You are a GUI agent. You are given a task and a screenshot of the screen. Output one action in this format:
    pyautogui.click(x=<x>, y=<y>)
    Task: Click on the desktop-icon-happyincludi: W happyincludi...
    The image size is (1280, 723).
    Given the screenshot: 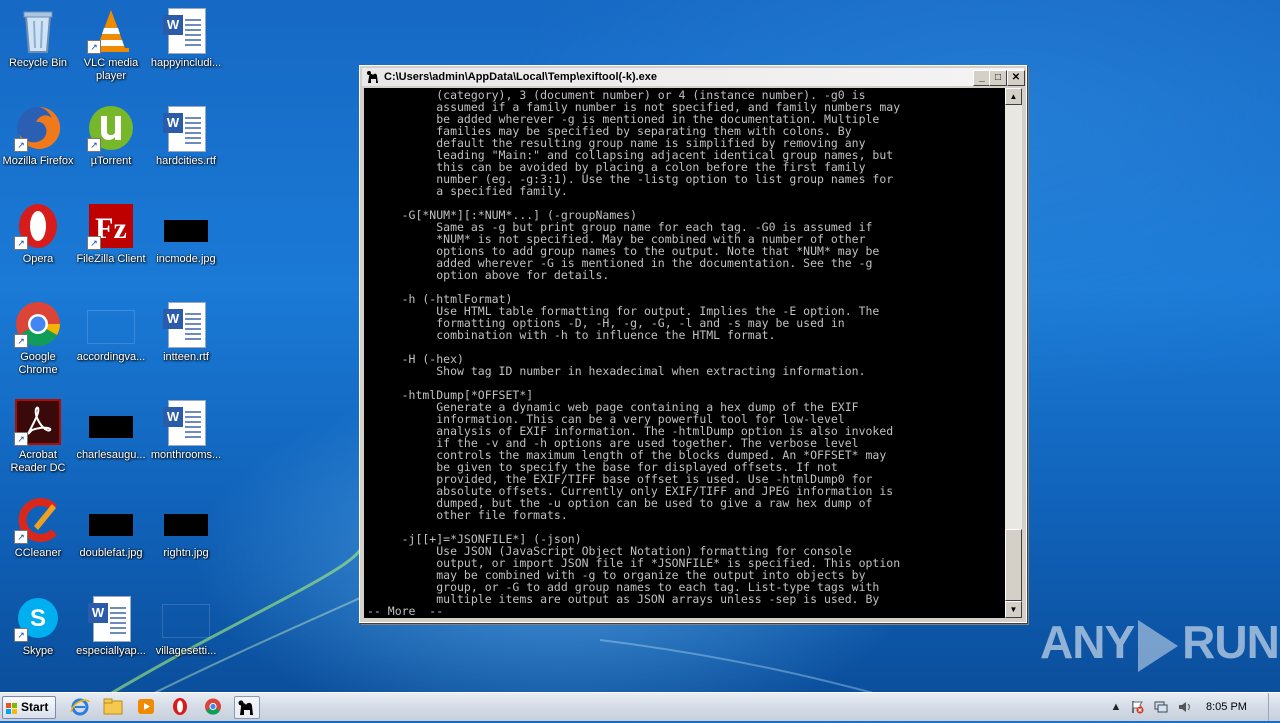 What is the action you would take?
    pyautogui.click(x=186, y=47)
    